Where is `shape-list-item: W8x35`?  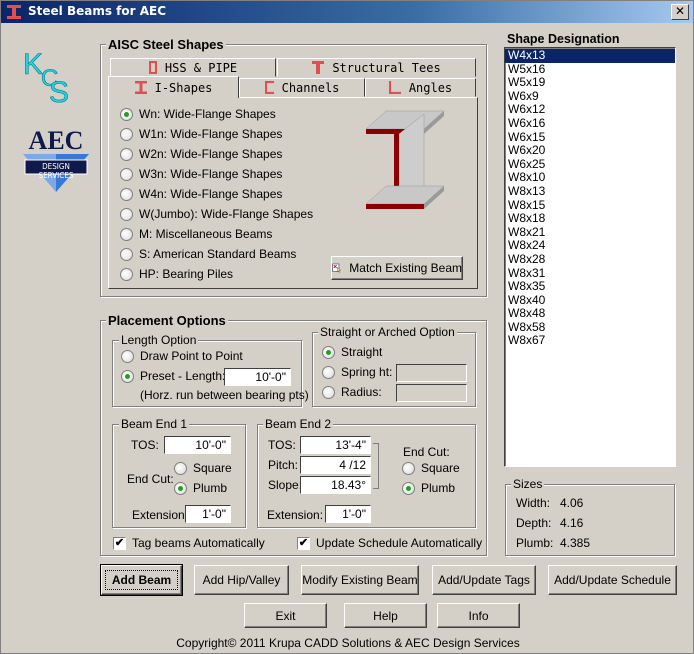
shape-list-item: W8x35 is located at coordinates (590, 286).